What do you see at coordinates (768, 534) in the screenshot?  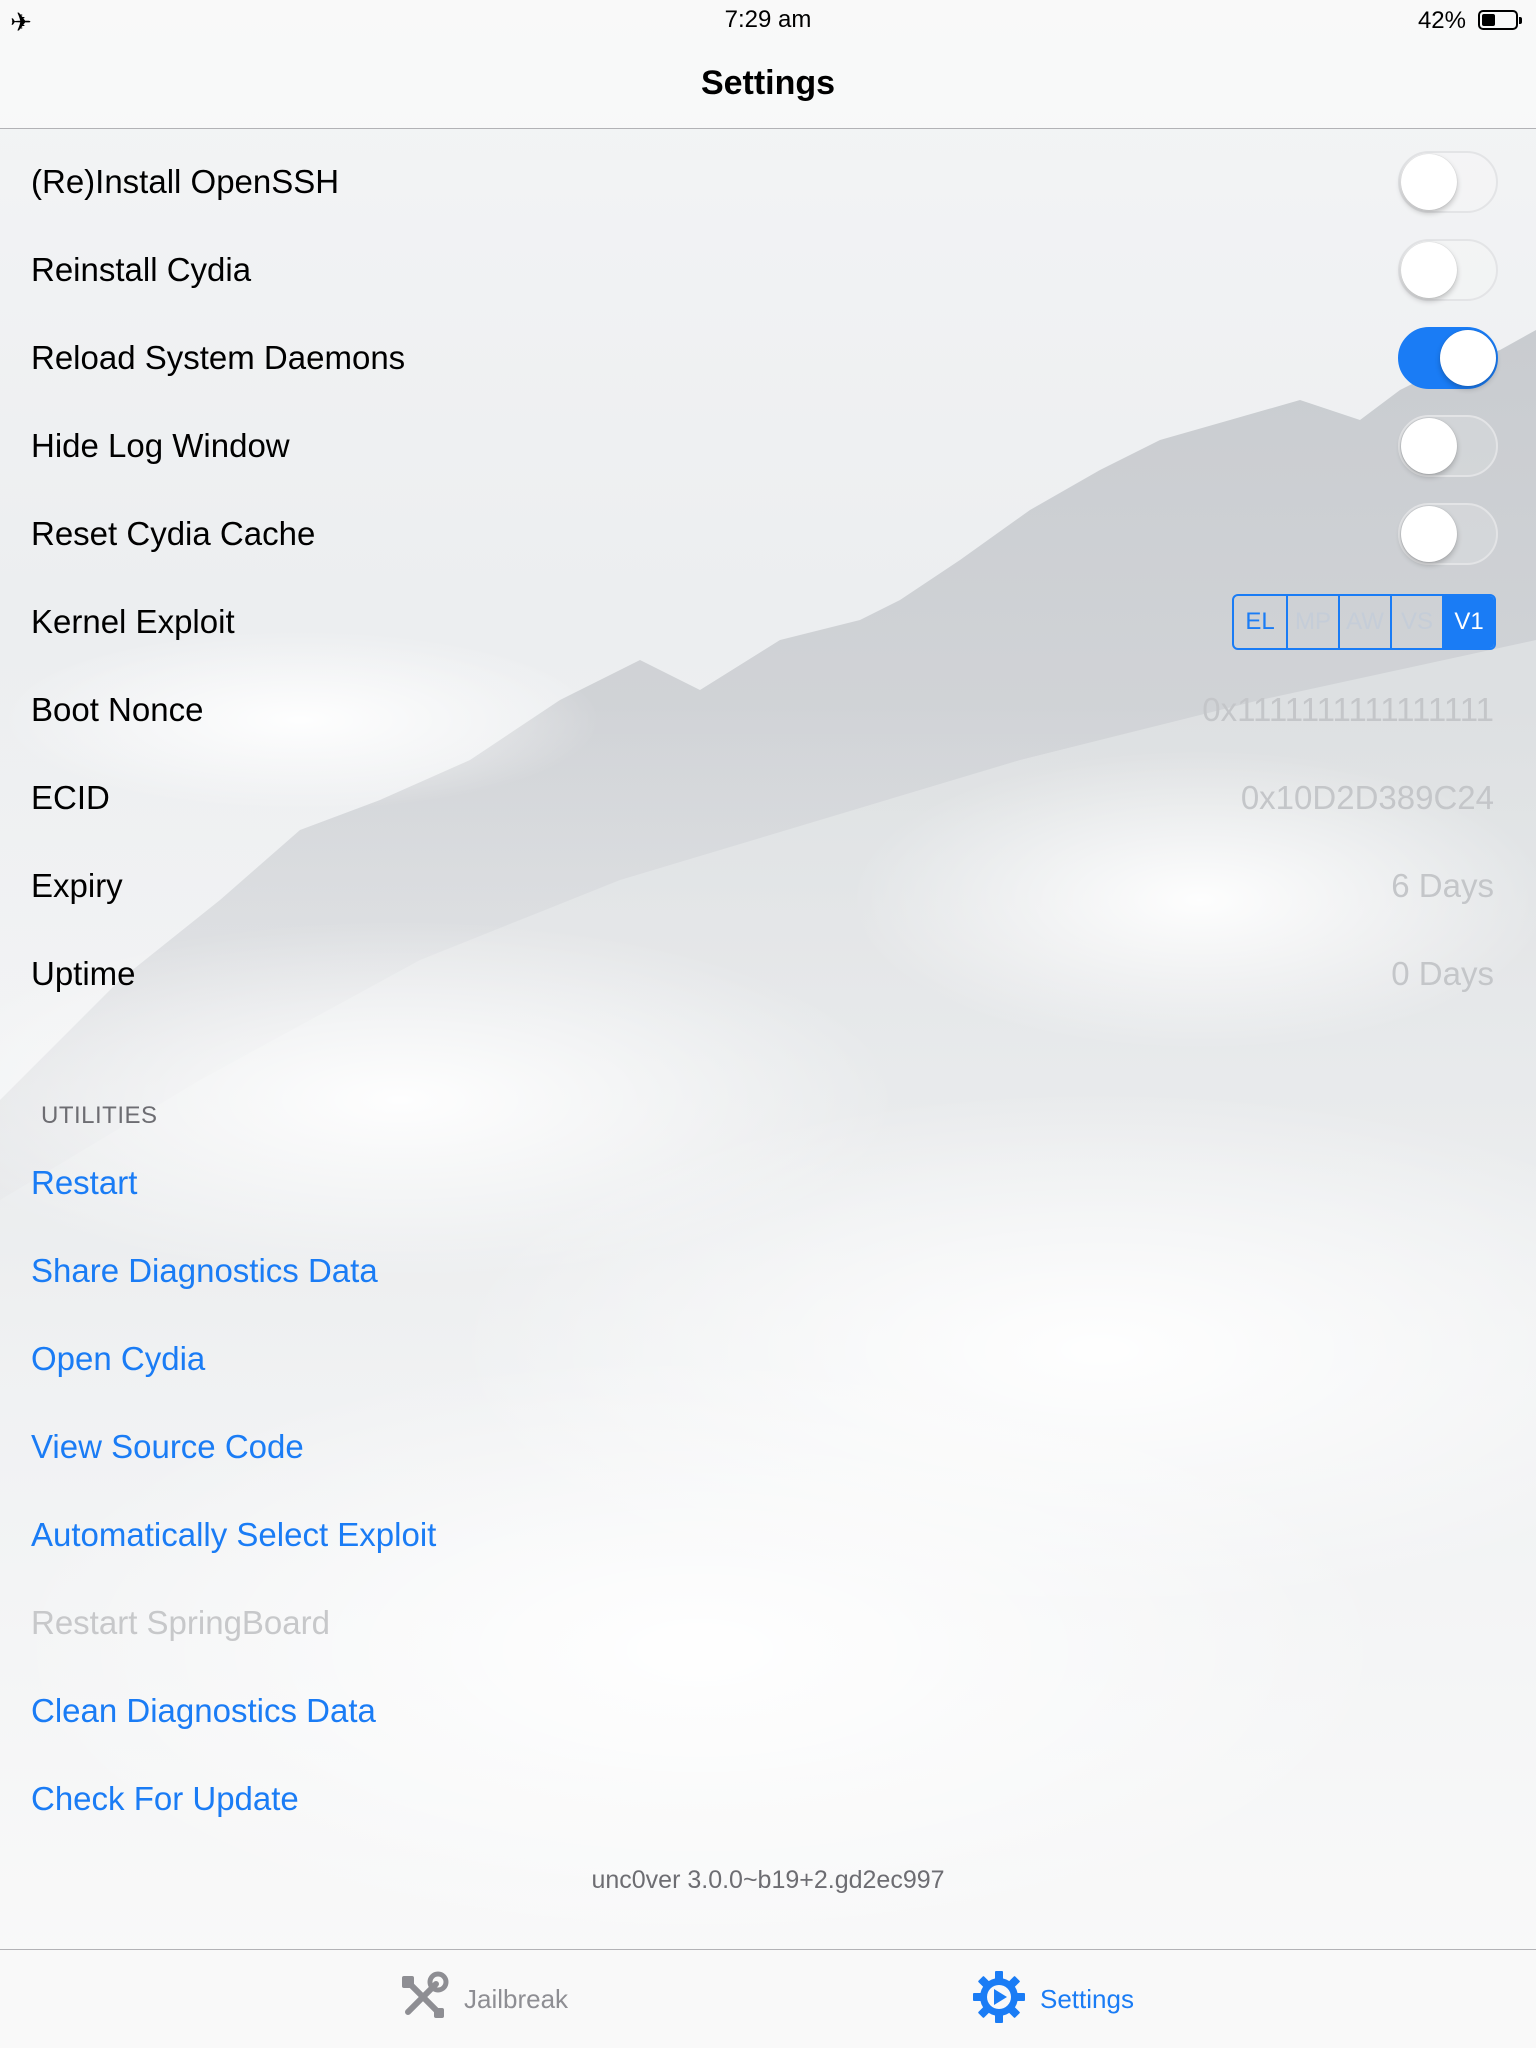 I see `row-reset-cydia-cache: Reset Cydia Cache` at bounding box center [768, 534].